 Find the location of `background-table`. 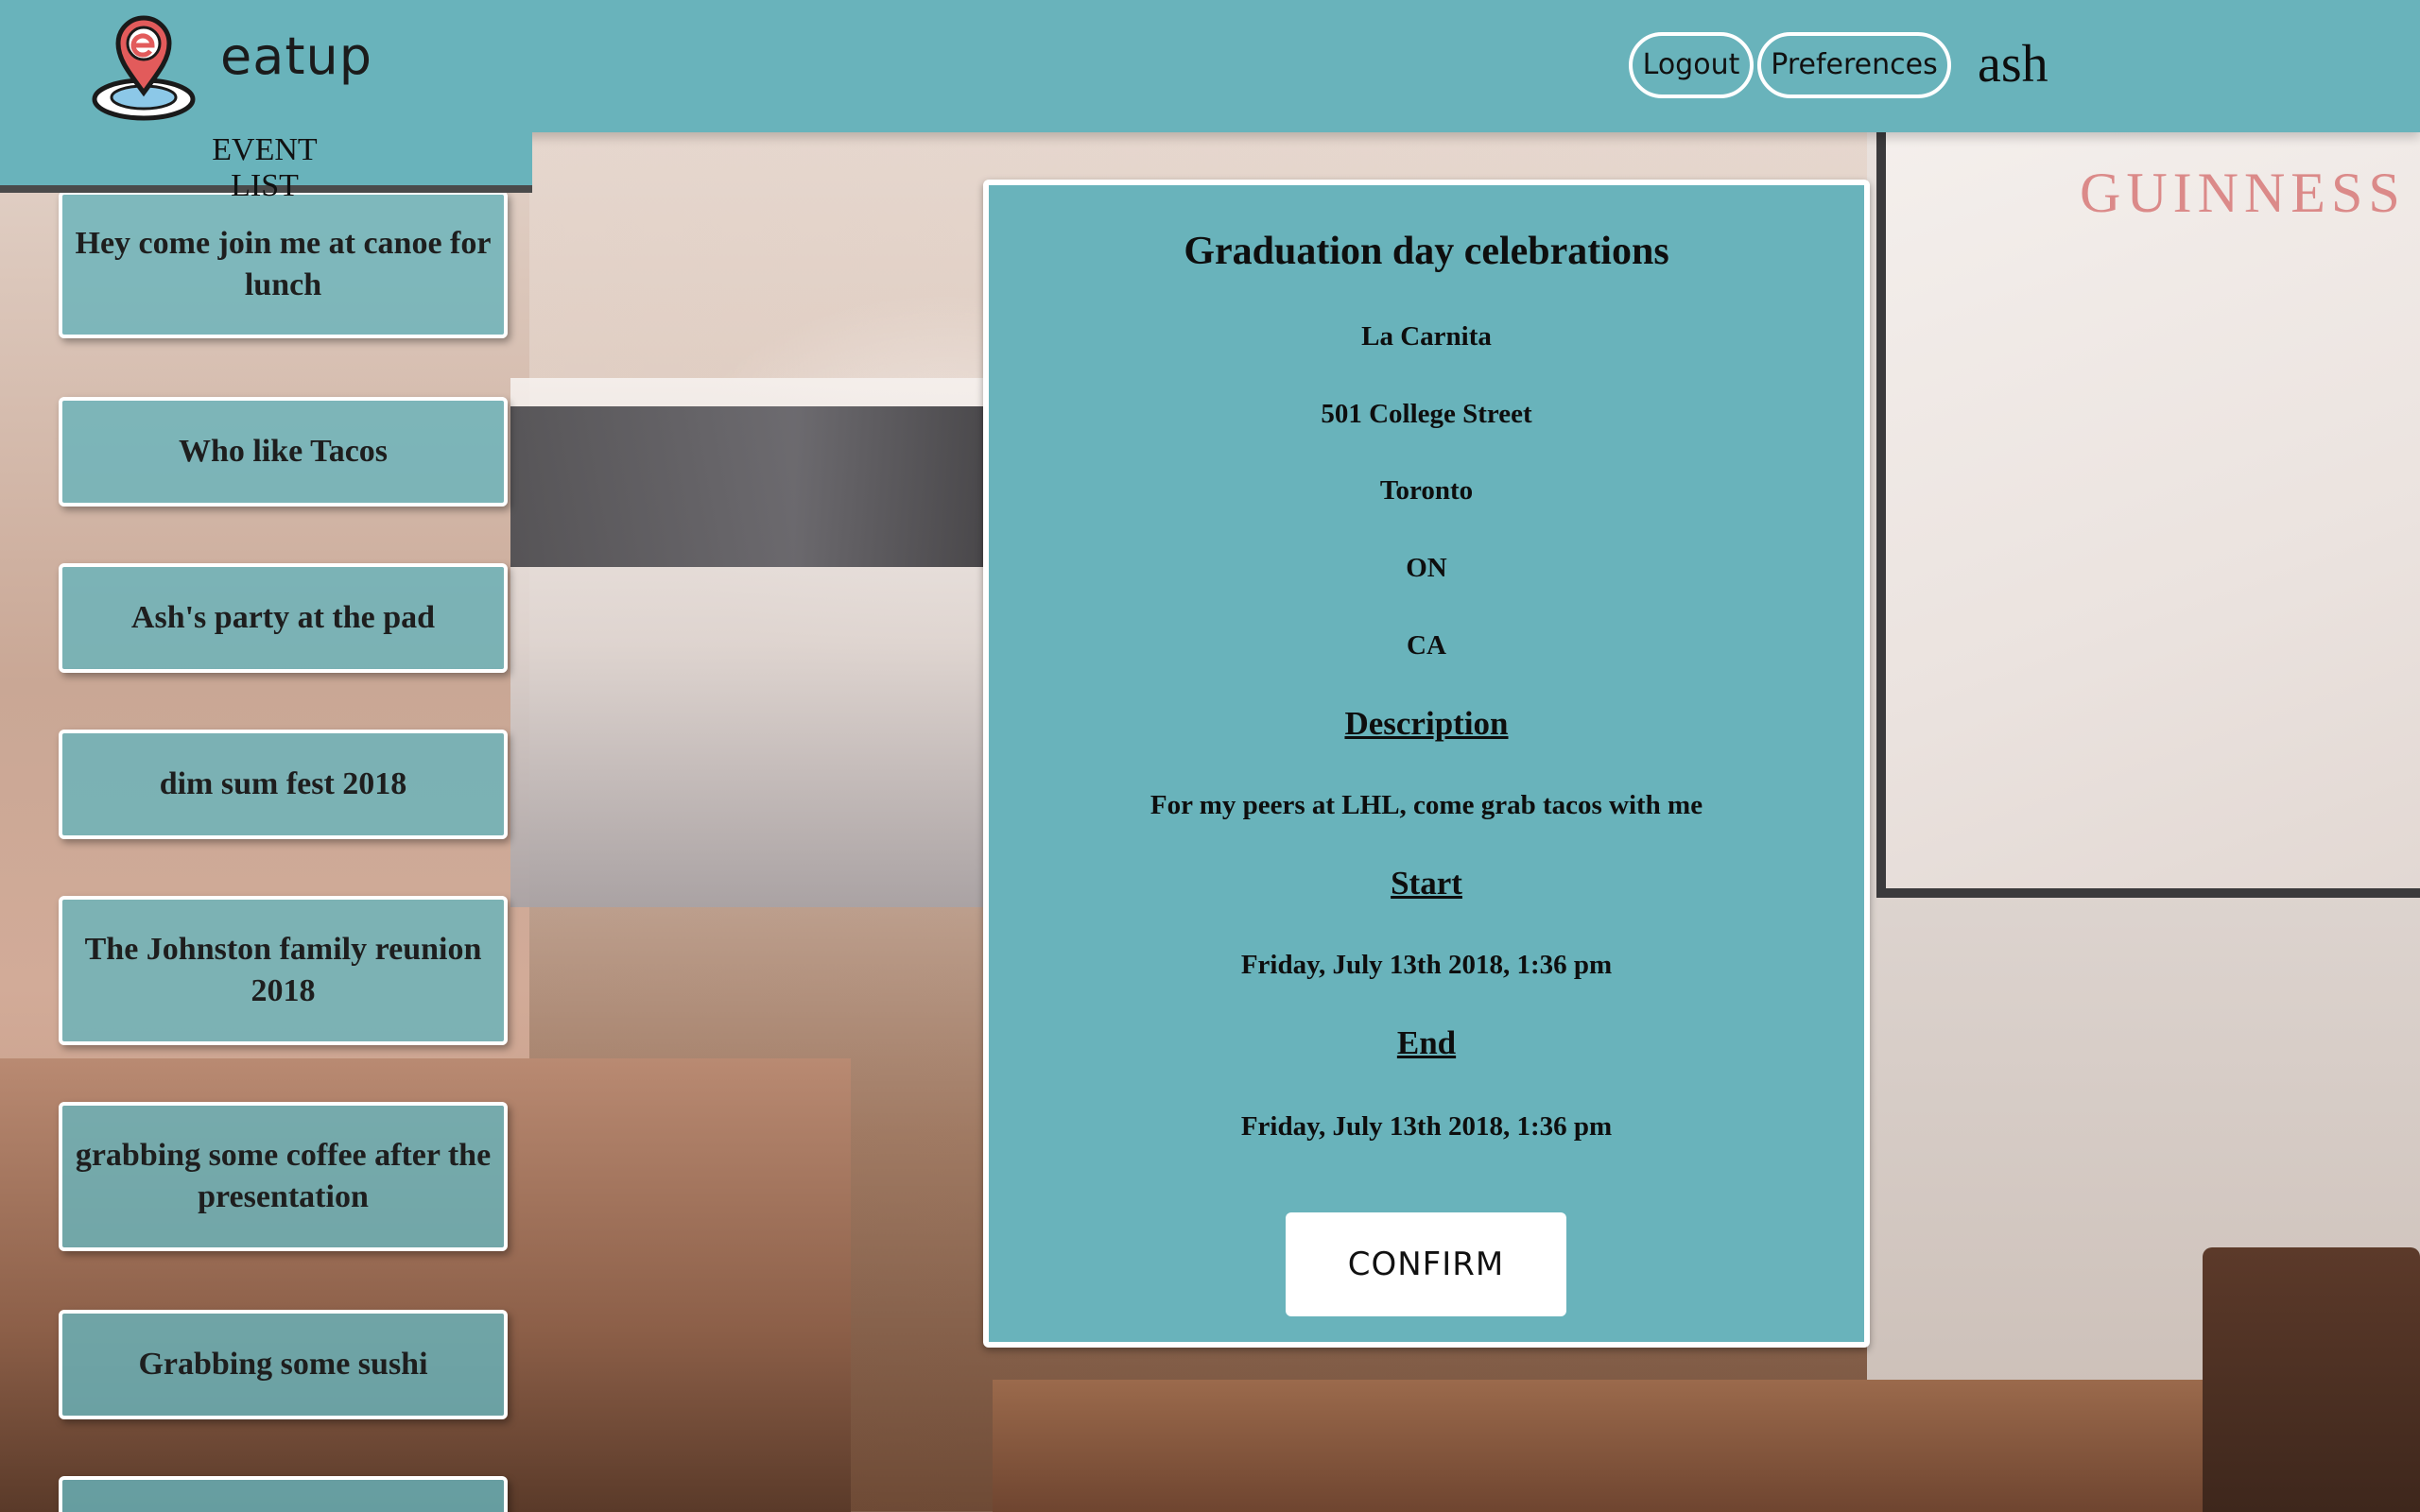

background-table is located at coordinates (1706, 1446).